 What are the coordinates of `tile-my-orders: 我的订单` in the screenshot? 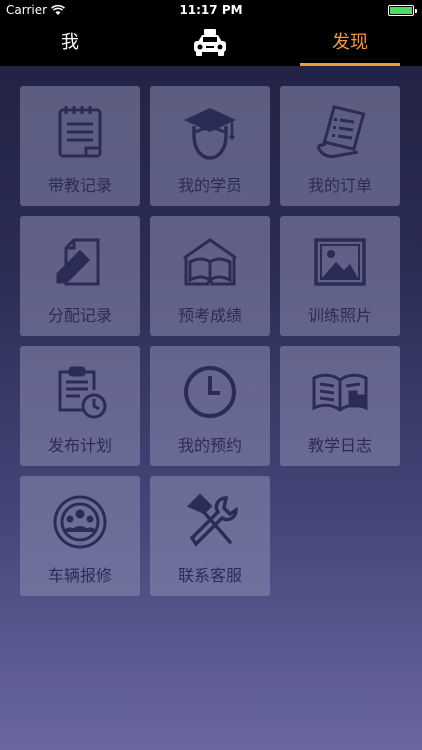 It's located at (340, 146).